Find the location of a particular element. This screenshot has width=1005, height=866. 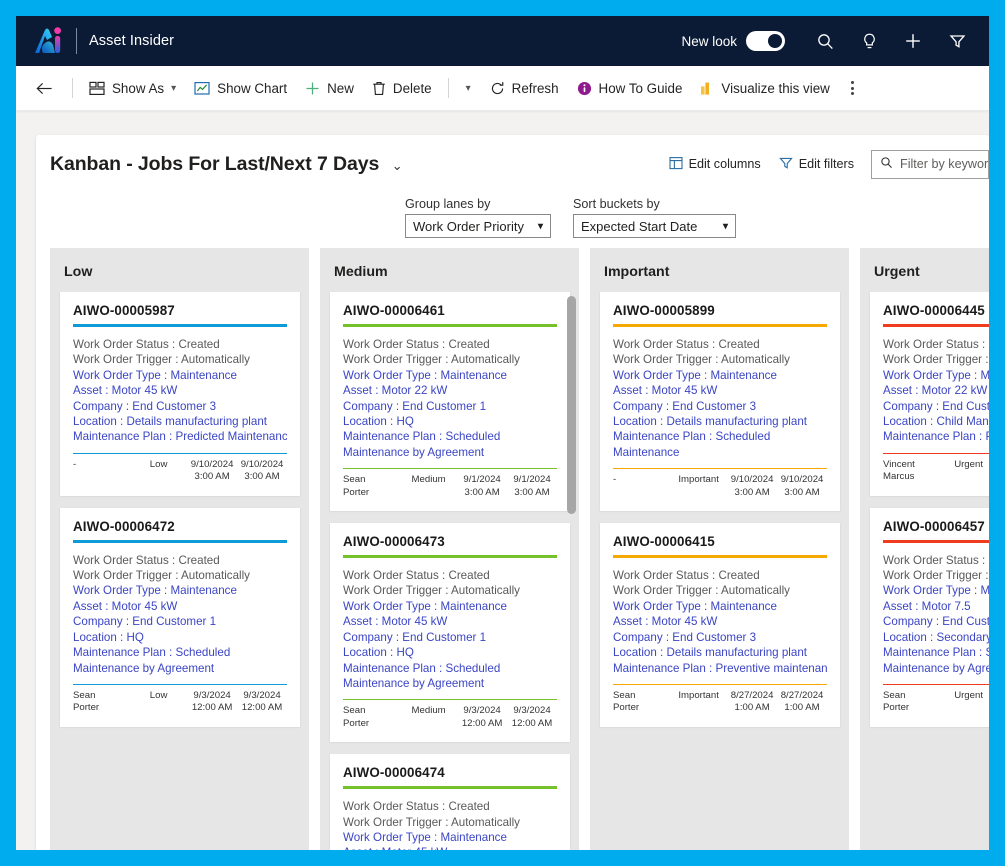

delete-button: Delete is located at coordinates (402, 88).